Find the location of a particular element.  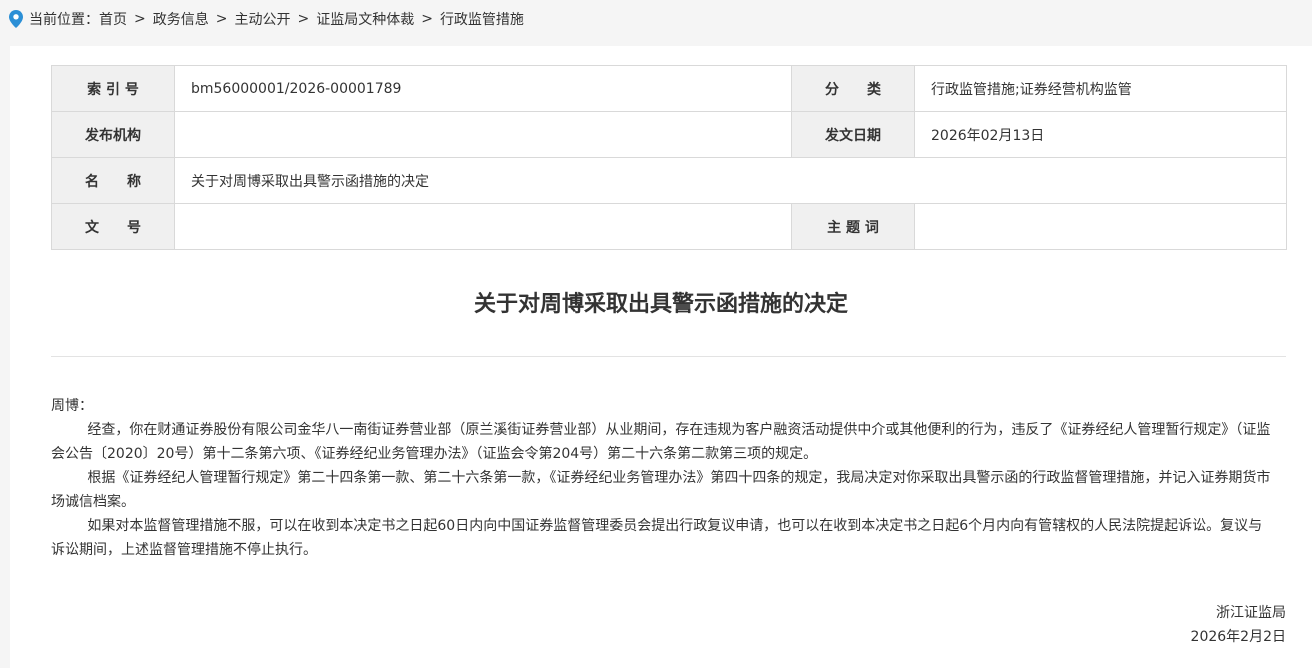

keywords-label: 主 题 词 is located at coordinates (853, 226).